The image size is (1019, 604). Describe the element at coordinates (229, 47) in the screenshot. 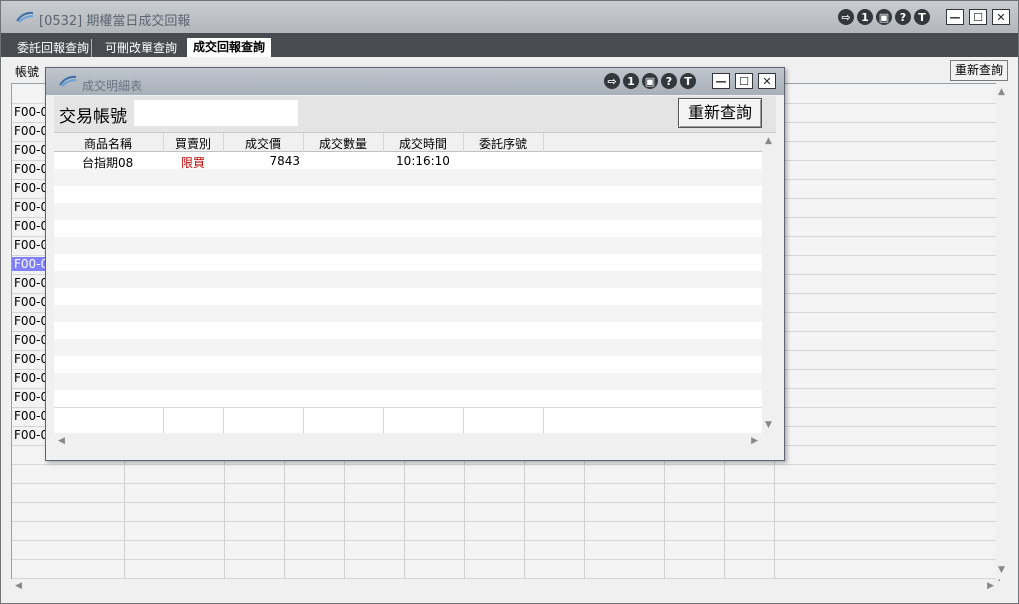

I see `tab-trade-report: 成交回報查詢` at that location.